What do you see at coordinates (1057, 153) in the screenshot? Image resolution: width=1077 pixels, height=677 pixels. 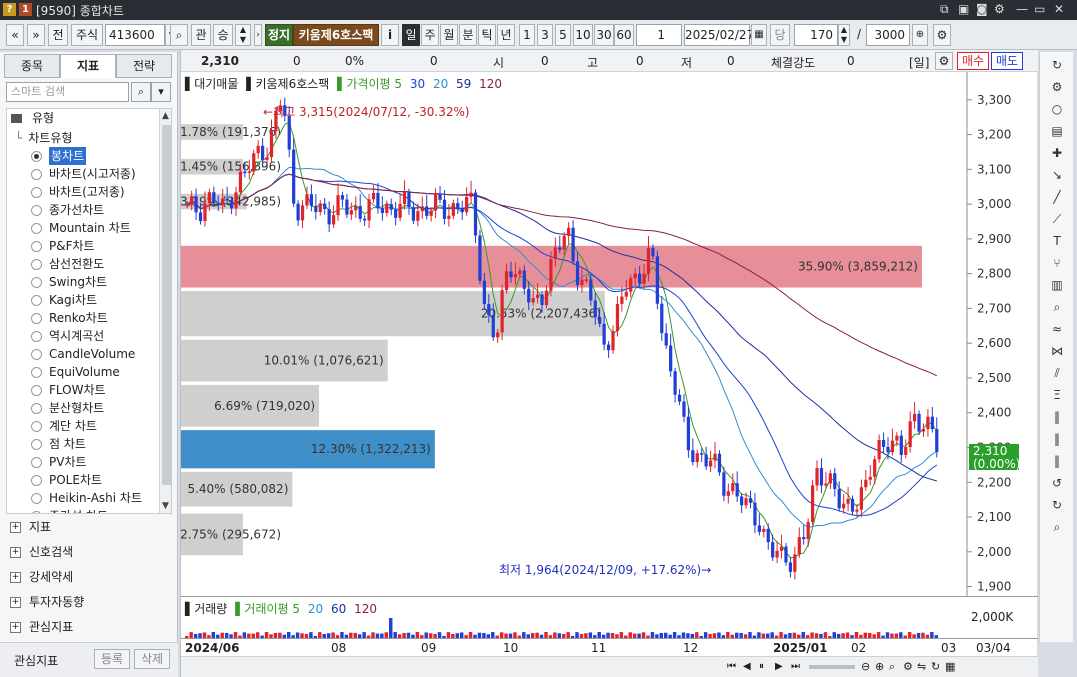 I see `cross-icon: ✚` at bounding box center [1057, 153].